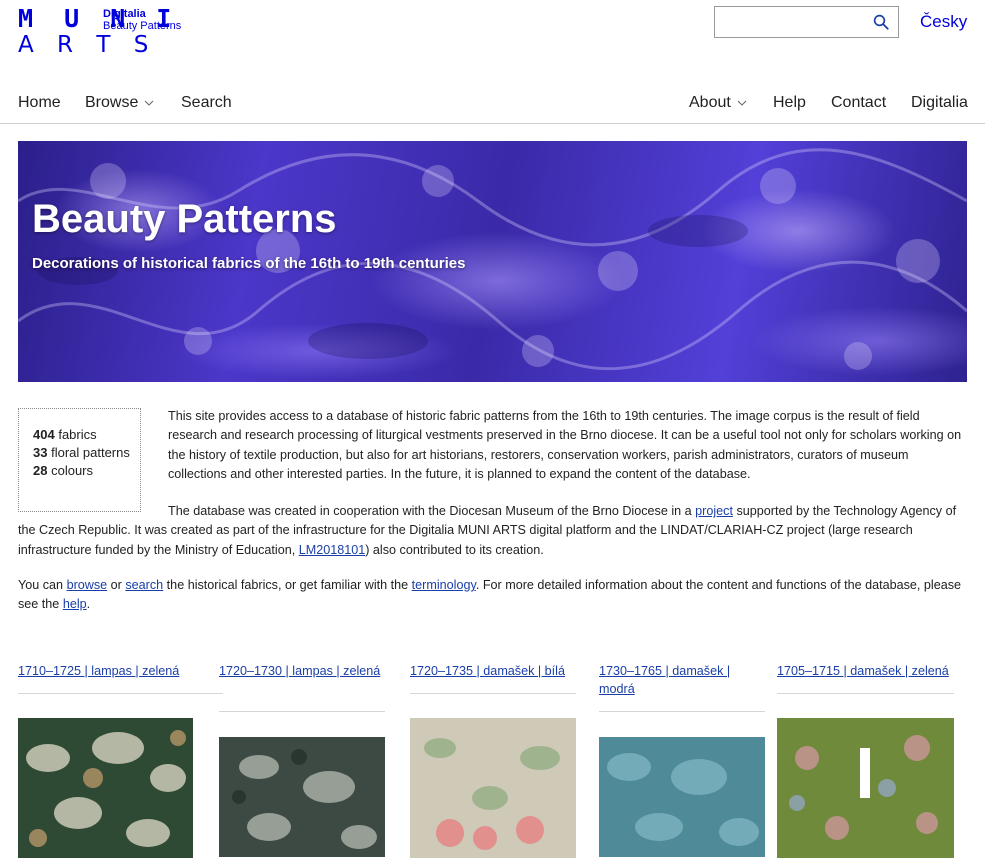 The height and width of the screenshot is (858, 985). Describe the element at coordinates (710, 102) in the screenshot. I see `nav-about-label: About` at that location.